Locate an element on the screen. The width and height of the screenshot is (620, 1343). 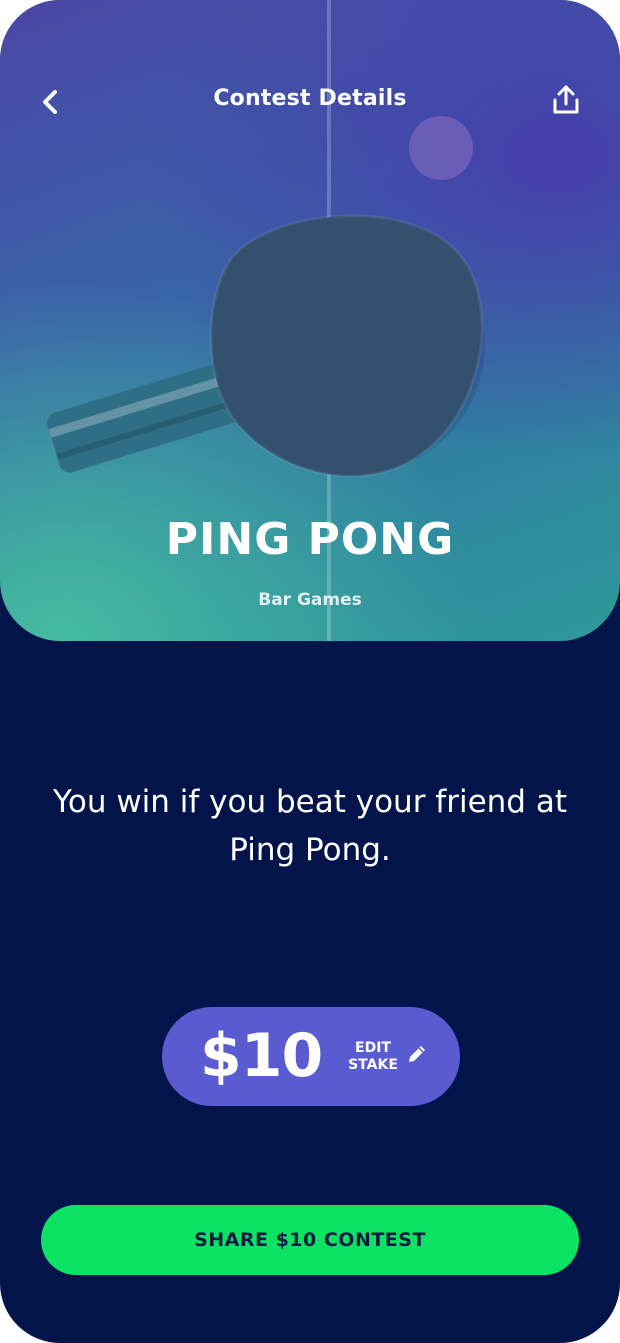
contest-title: PING PONG is located at coordinates (310, 539).